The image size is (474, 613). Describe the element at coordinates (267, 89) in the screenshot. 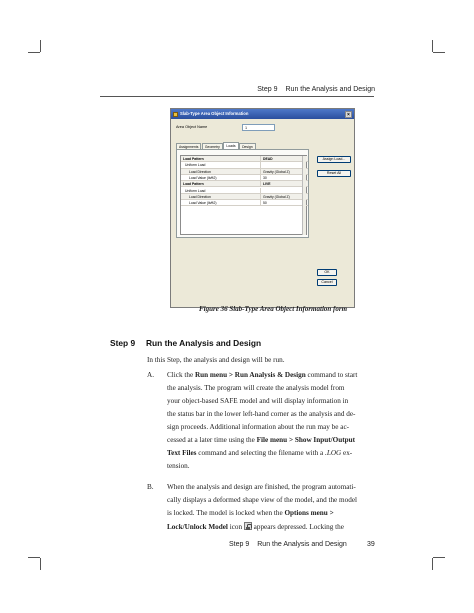

I see `running-head-step: Step 9` at that location.